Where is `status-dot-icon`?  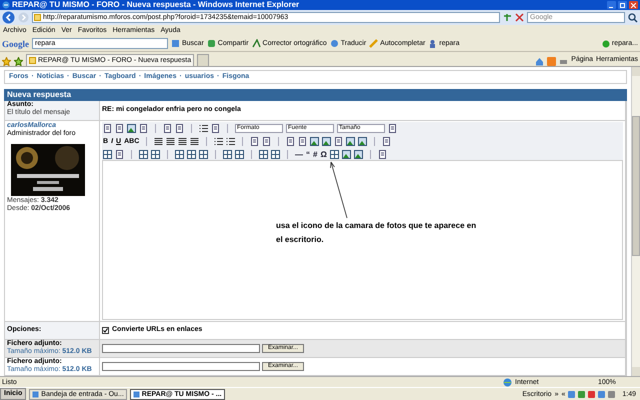
status-dot-icon is located at coordinates (606, 44).